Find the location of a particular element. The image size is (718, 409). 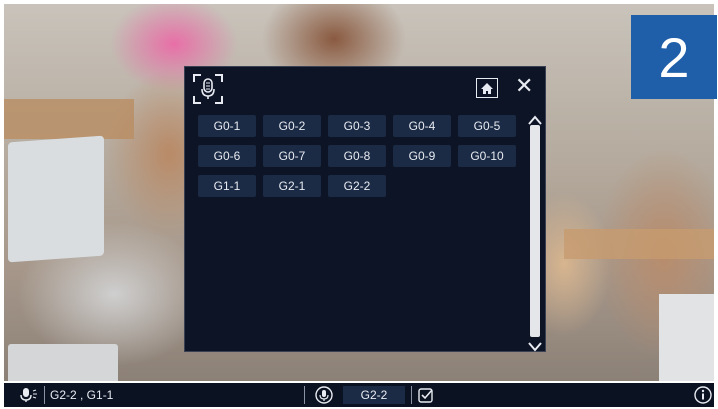

home-icon is located at coordinates (487, 88).